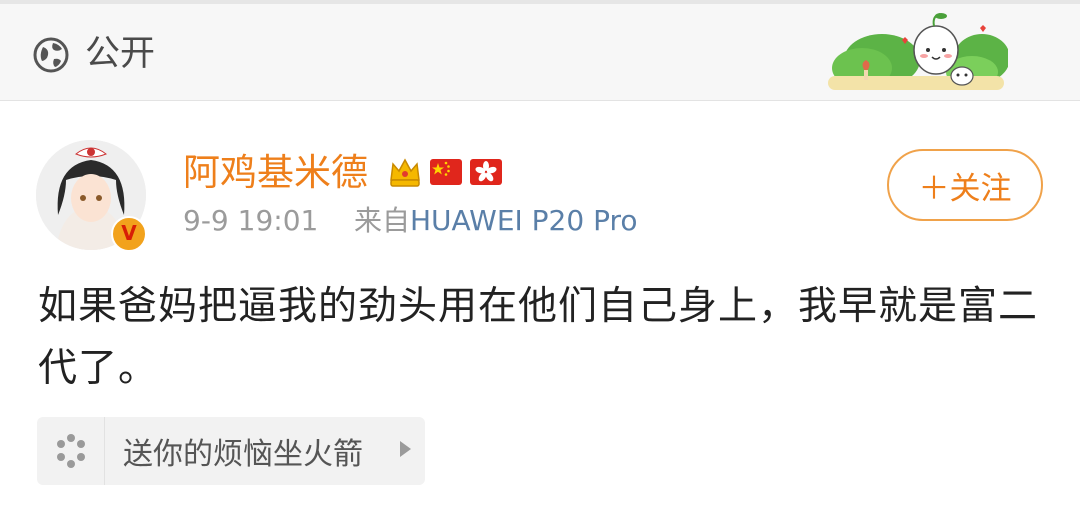  I want to click on source-device: HUAWEI P20 Pro, so click(524, 220).